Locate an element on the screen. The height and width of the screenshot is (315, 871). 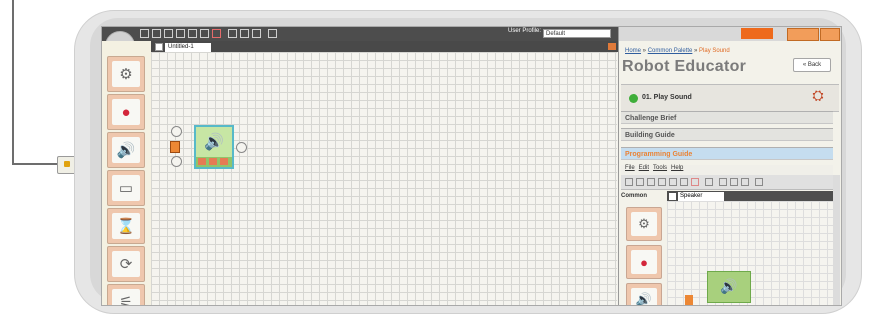
menu-edit: Edit is located at coordinates (644, 168).